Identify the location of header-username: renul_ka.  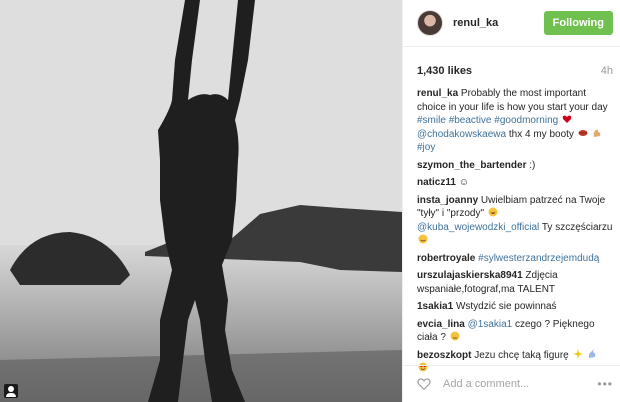
(498, 23).